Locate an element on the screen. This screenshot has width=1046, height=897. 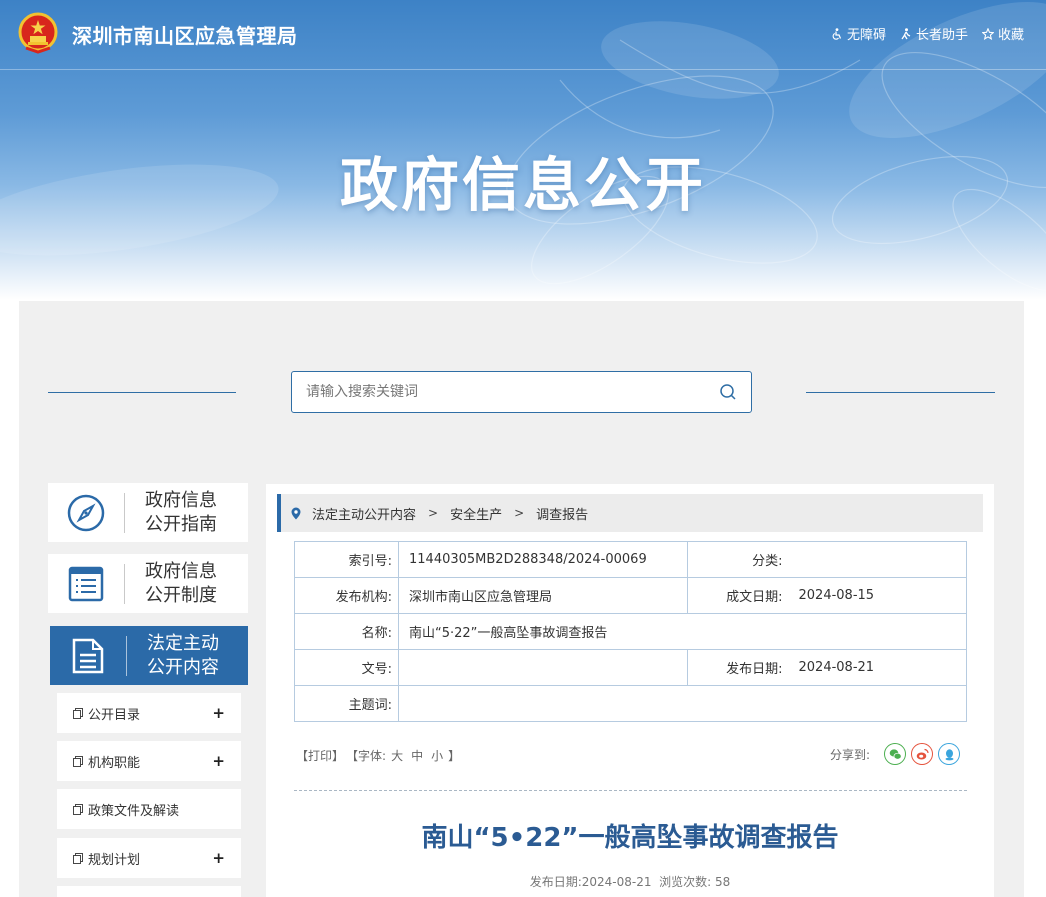
article-tools: 【打印】 【字体: 大 中 小 】 is located at coordinates (378, 755).